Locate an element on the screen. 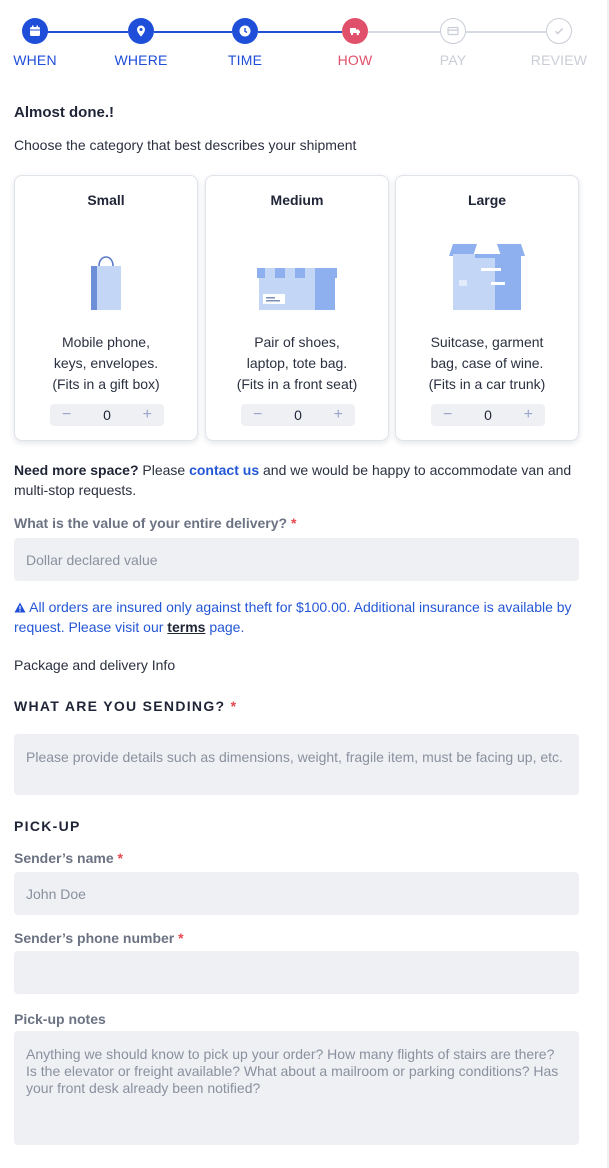 The height and width of the screenshot is (1168, 609). step-label: REVIEW is located at coordinates (559, 60).